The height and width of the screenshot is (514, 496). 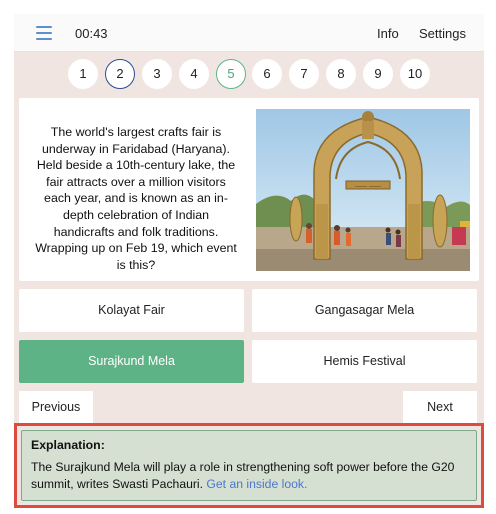 What do you see at coordinates (249, 33) in the screenshot?
I see `top-bar: 00:43 Info Settings` at bounding box center [249, 33].